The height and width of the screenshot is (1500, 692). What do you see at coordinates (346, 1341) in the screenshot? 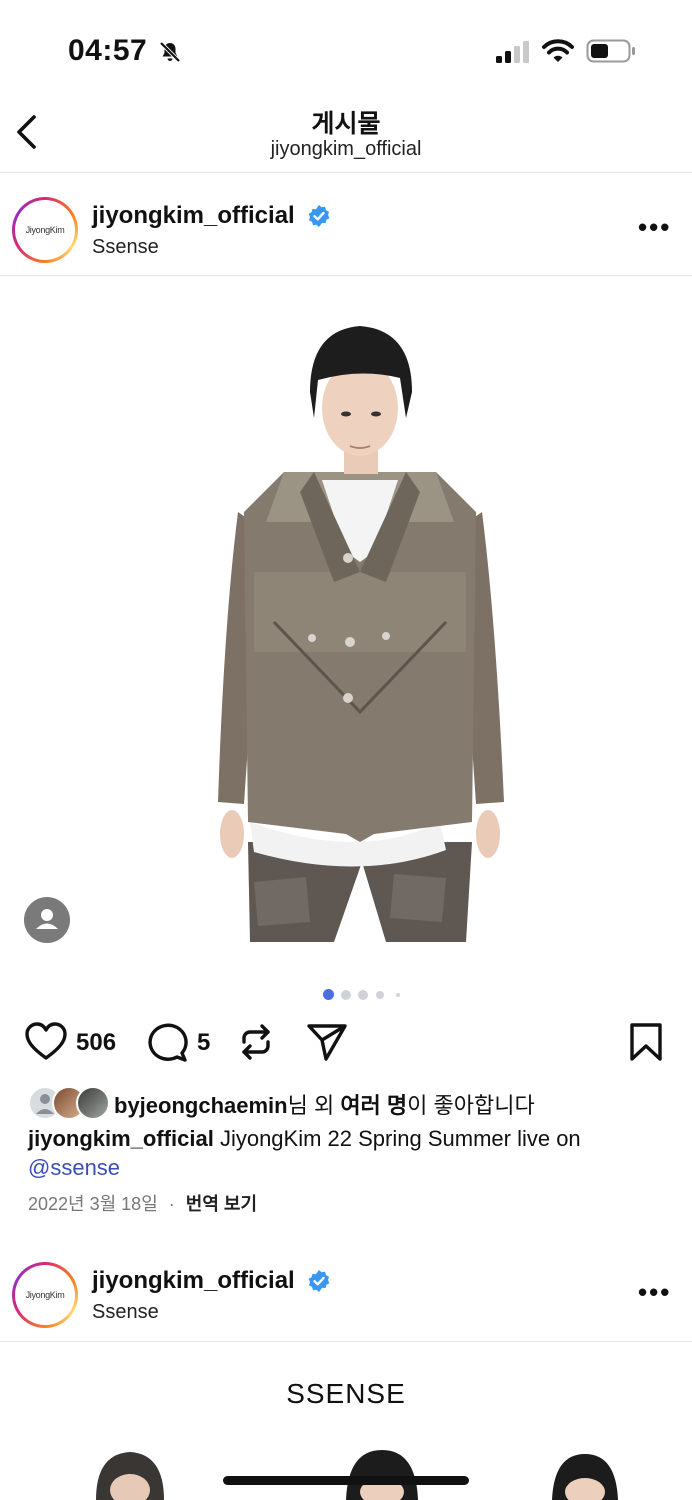
I see `next-post-divider` at bounding box center [346, 1341].